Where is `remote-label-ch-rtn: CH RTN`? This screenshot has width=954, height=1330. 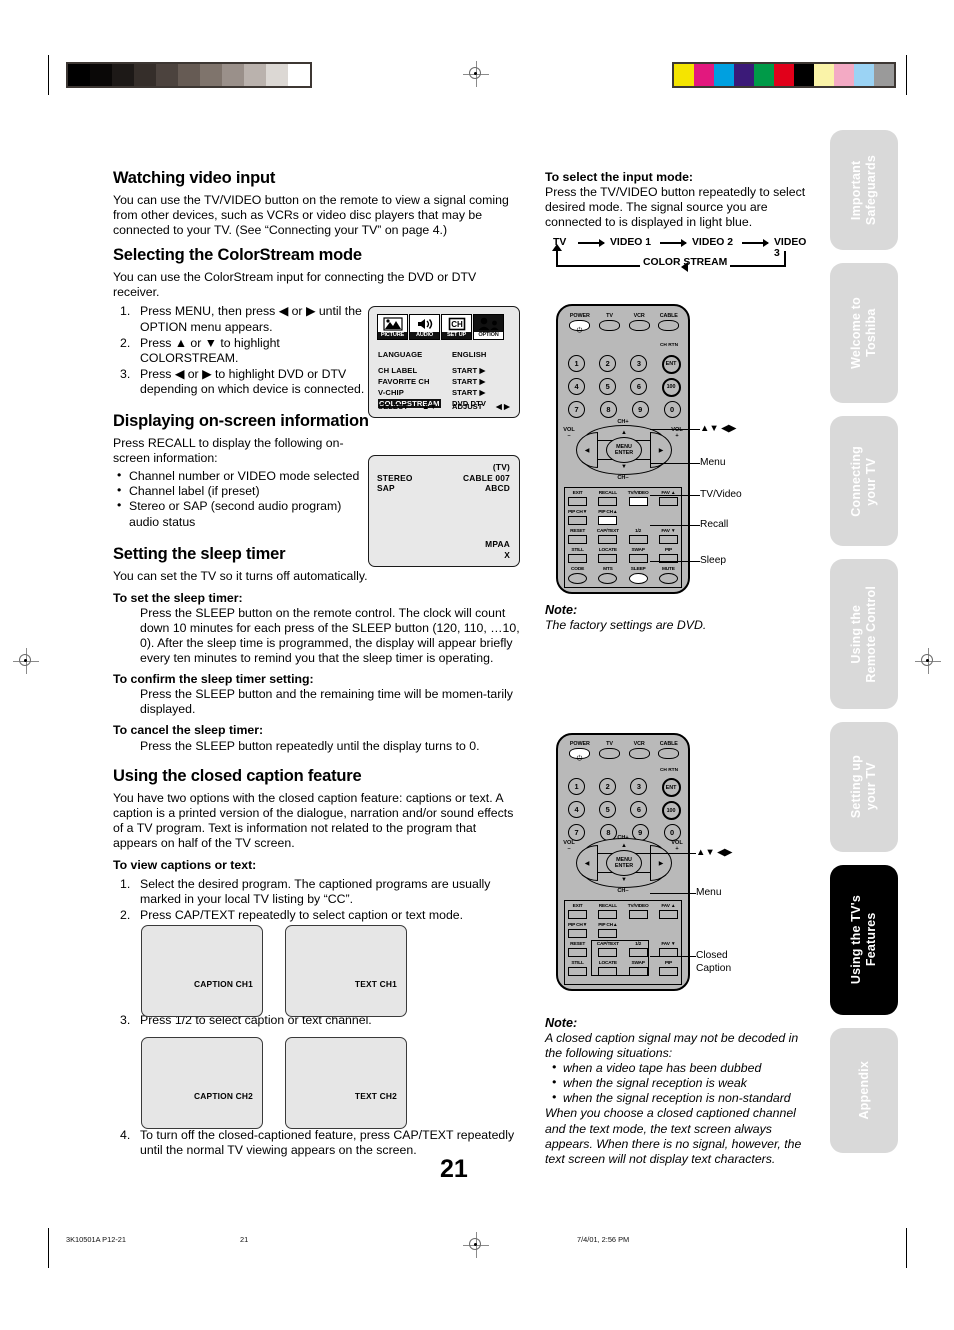 remote-label-ch-rtn: CH RTN is located at coordinates (669, 770).